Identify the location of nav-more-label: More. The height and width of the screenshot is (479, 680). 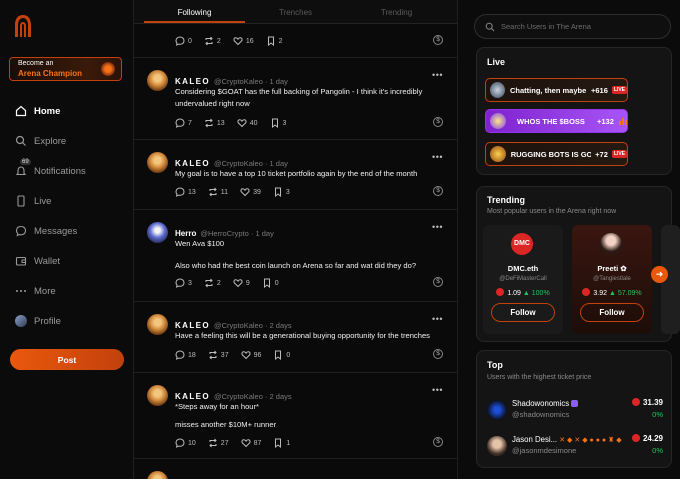
(45, 291).